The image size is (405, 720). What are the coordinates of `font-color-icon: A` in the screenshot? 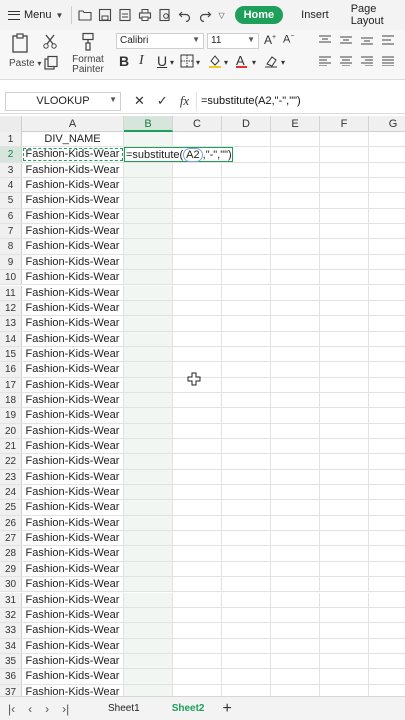 It's located at (241, 60).